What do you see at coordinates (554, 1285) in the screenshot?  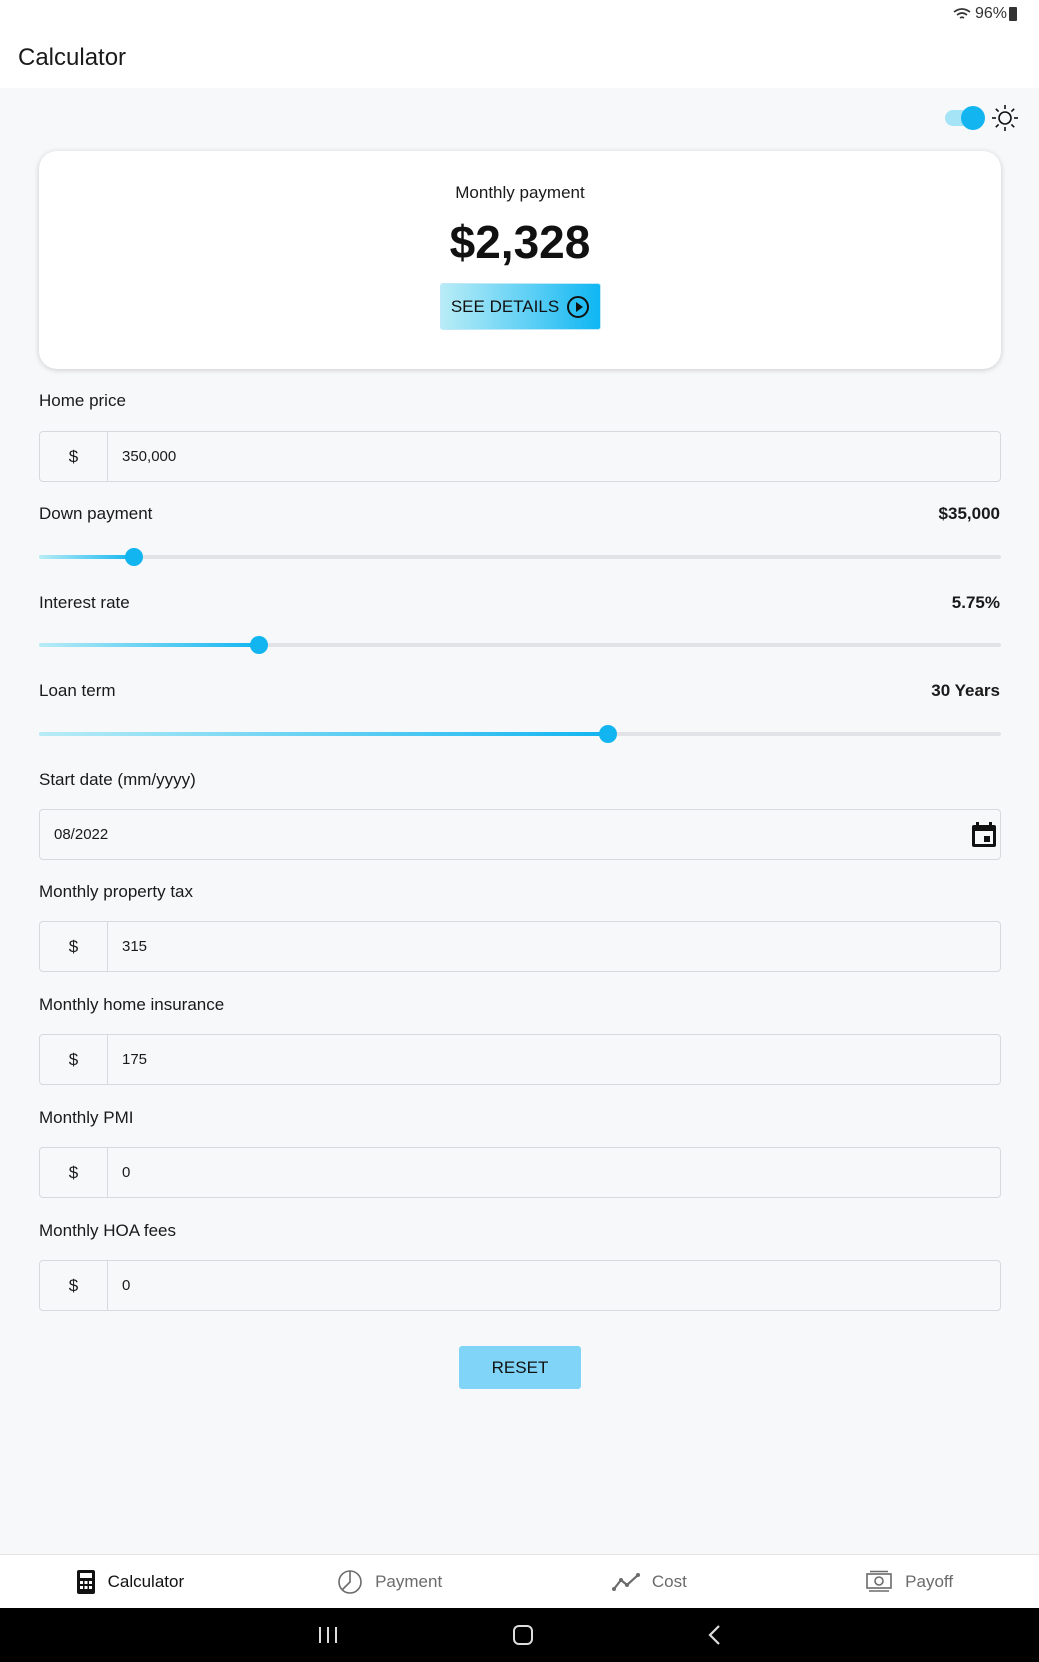 I see `hoa-input: 0` at bounding box center [554, 1285].